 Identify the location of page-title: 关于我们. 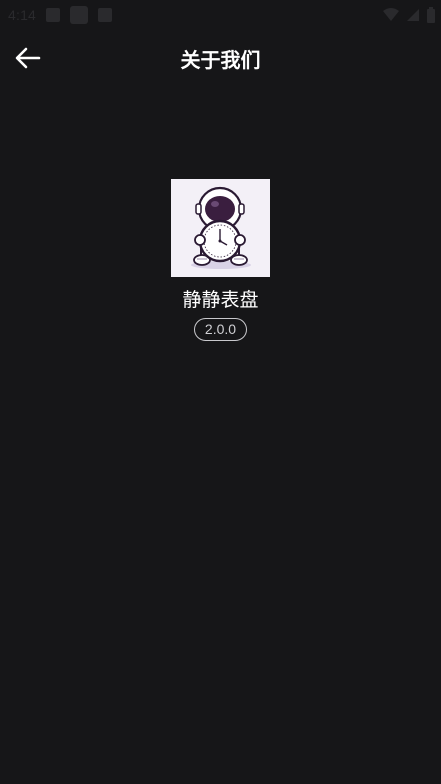
(220, 60).